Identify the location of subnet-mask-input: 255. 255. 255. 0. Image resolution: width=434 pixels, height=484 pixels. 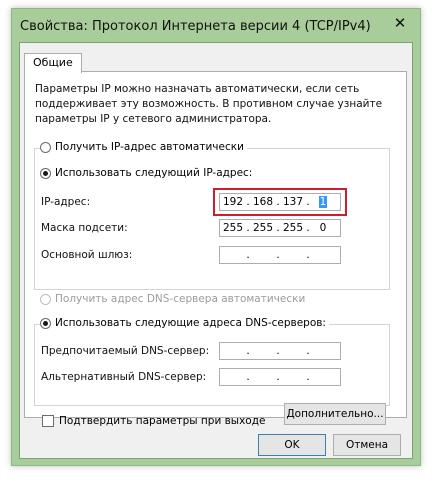
(280, 228).